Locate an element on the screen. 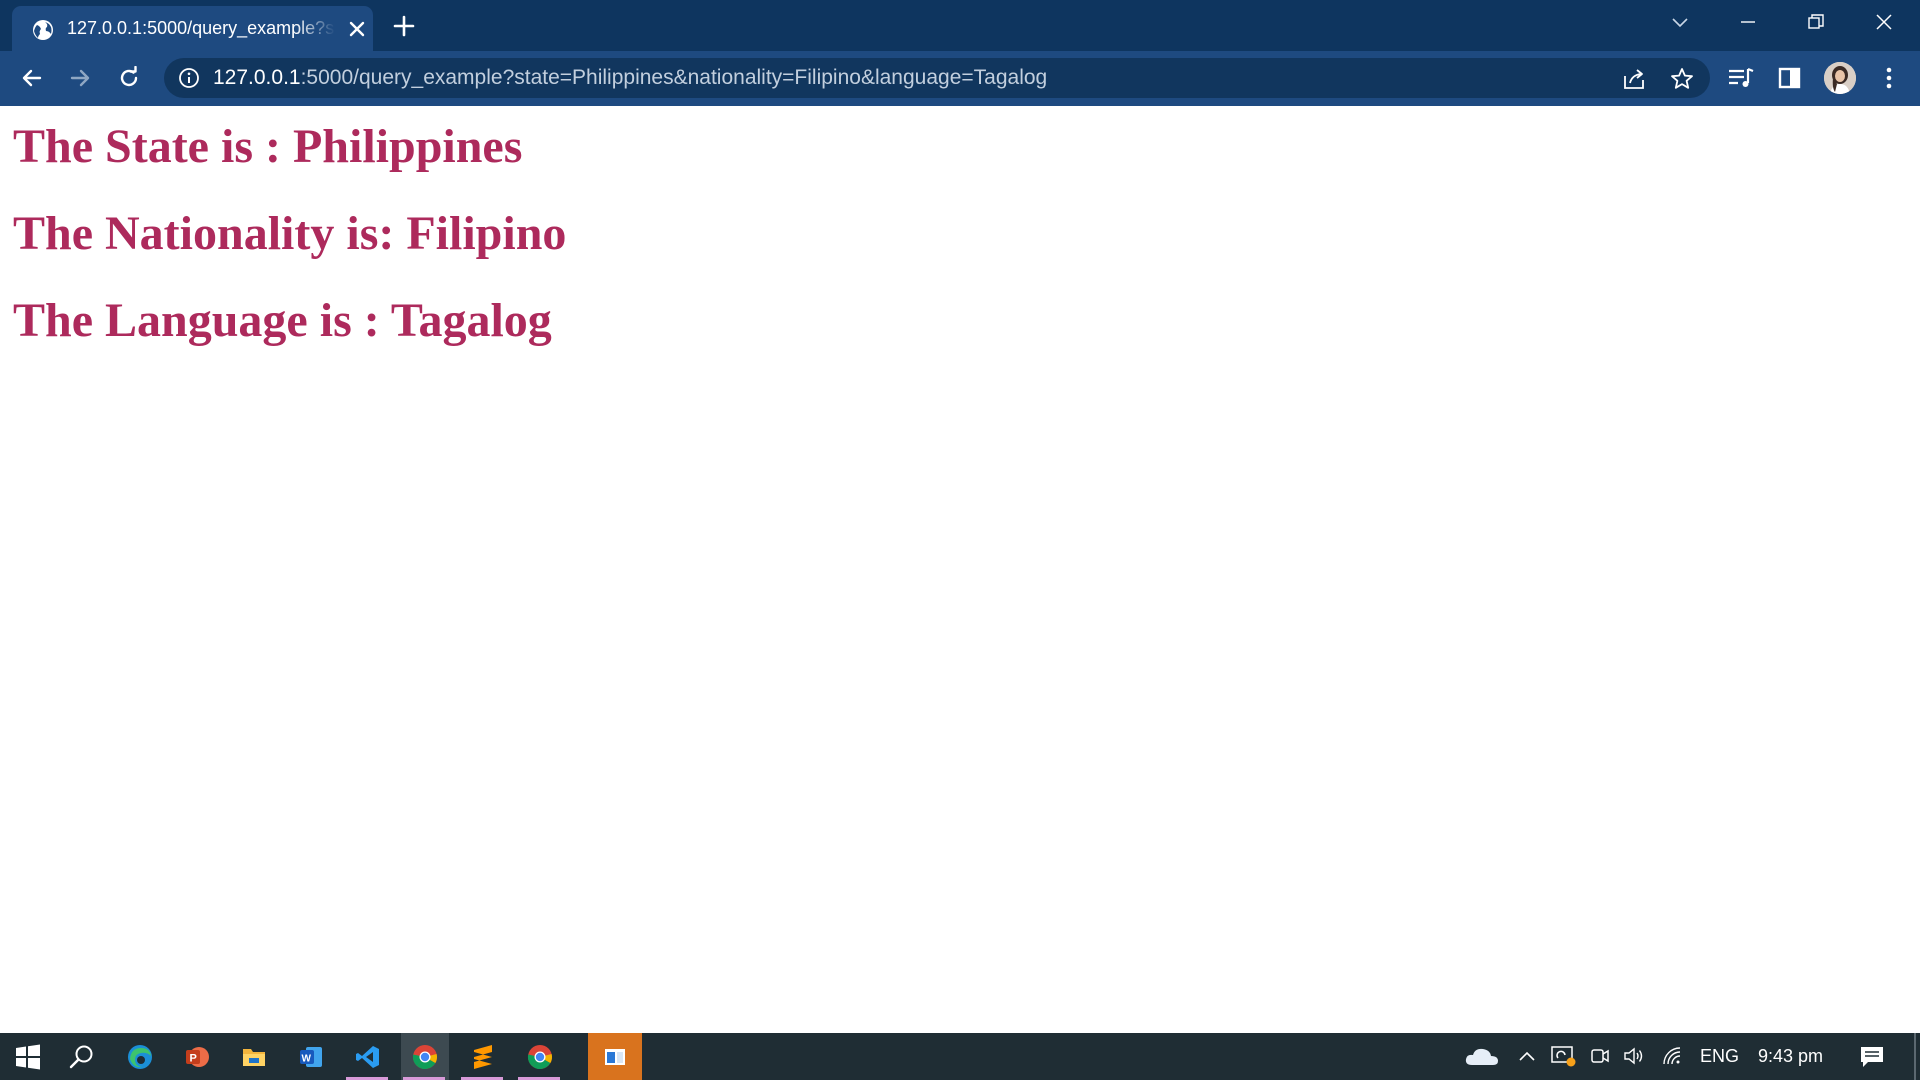  restore-button is located at coordinates (1816, 22).